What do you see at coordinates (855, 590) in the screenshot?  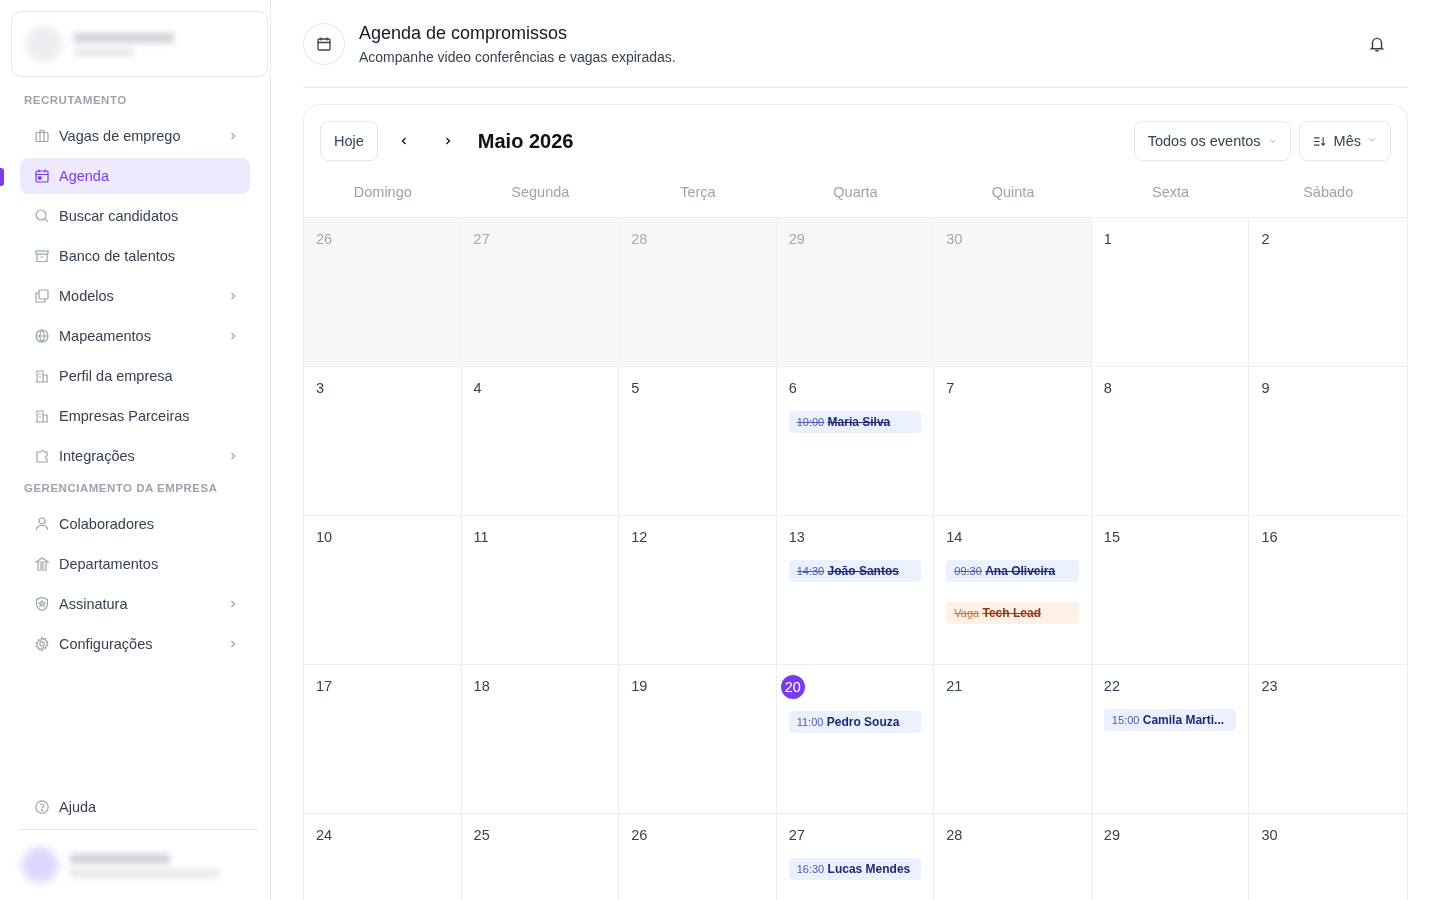 I see `day-cell: 13 14:30 João Santos` at bounding box center [855, 590].